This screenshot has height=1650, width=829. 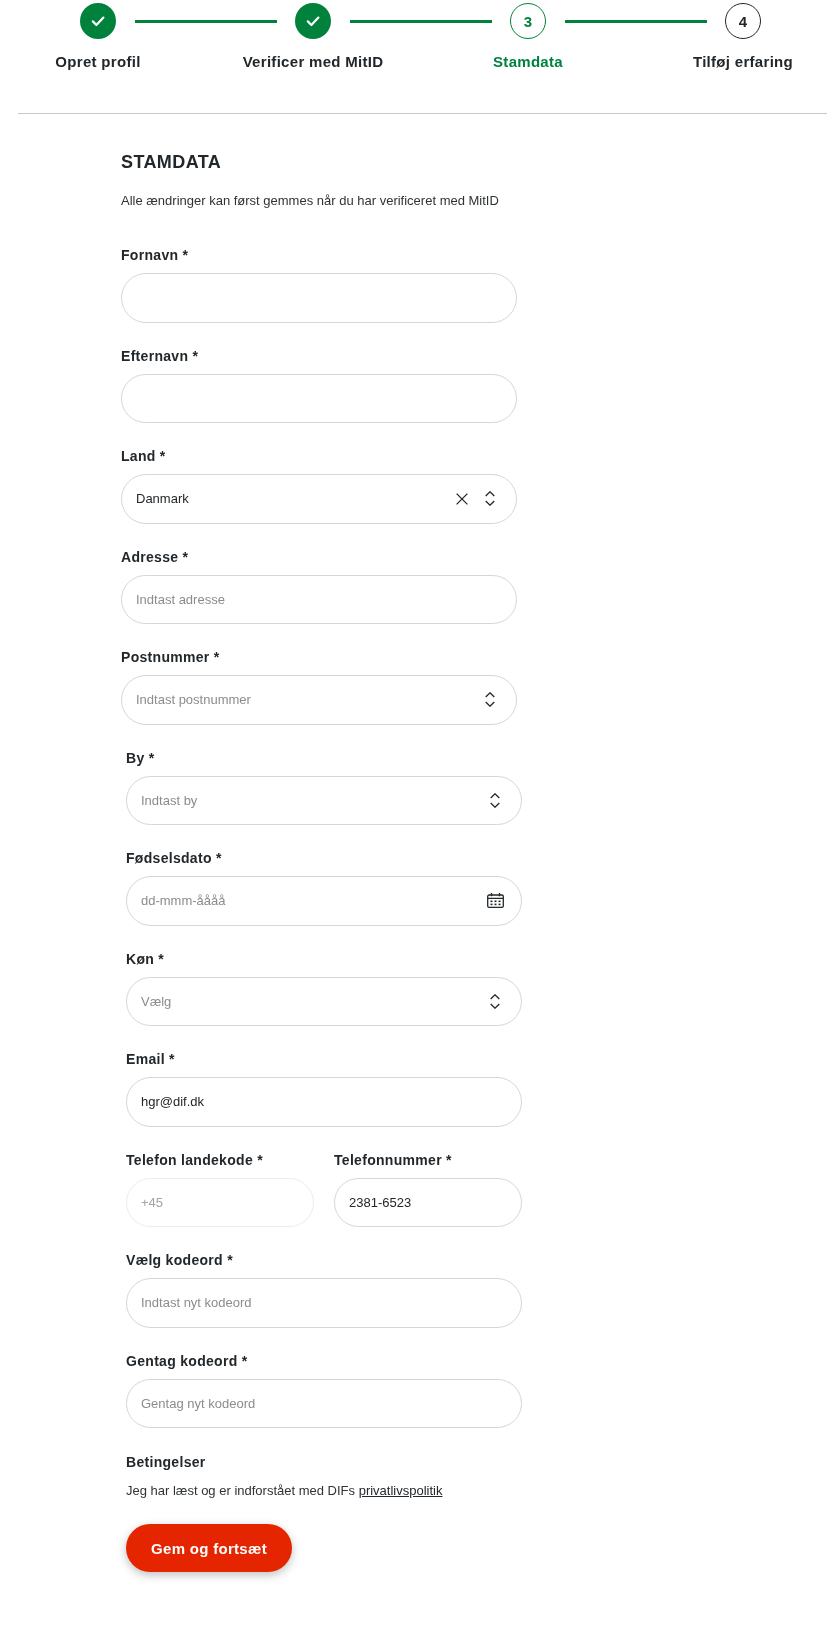 What do you see at coordinates (284, 1491) in the screenshot?
I see `terms-text: Jeg har læst og er indforstået med DIFs privatlivspolitik` at bounding box center [284, 1491].